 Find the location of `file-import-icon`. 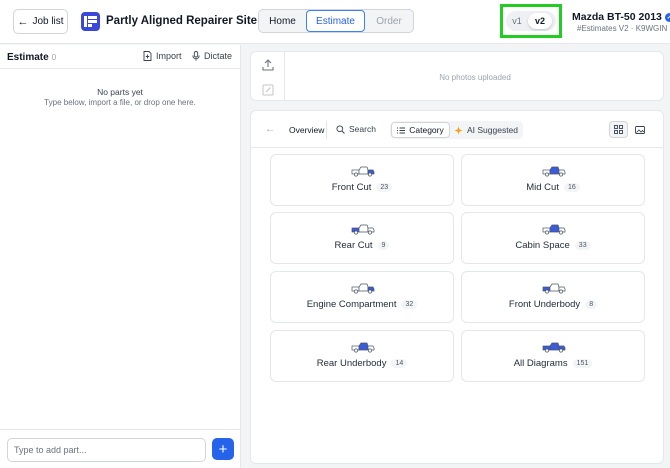

file-import-icon is located at coordinates (147, 56).